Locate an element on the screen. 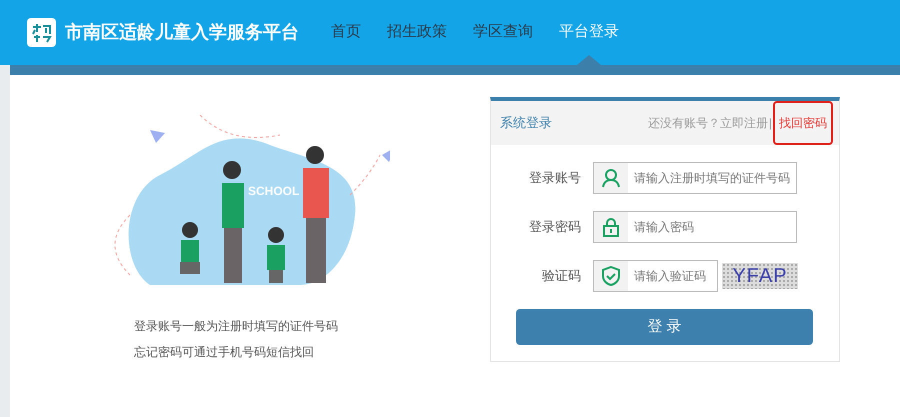 The height and width of the screenshot is (417, 900). field-label: 登录账号 is located at coordinates (555, 178).